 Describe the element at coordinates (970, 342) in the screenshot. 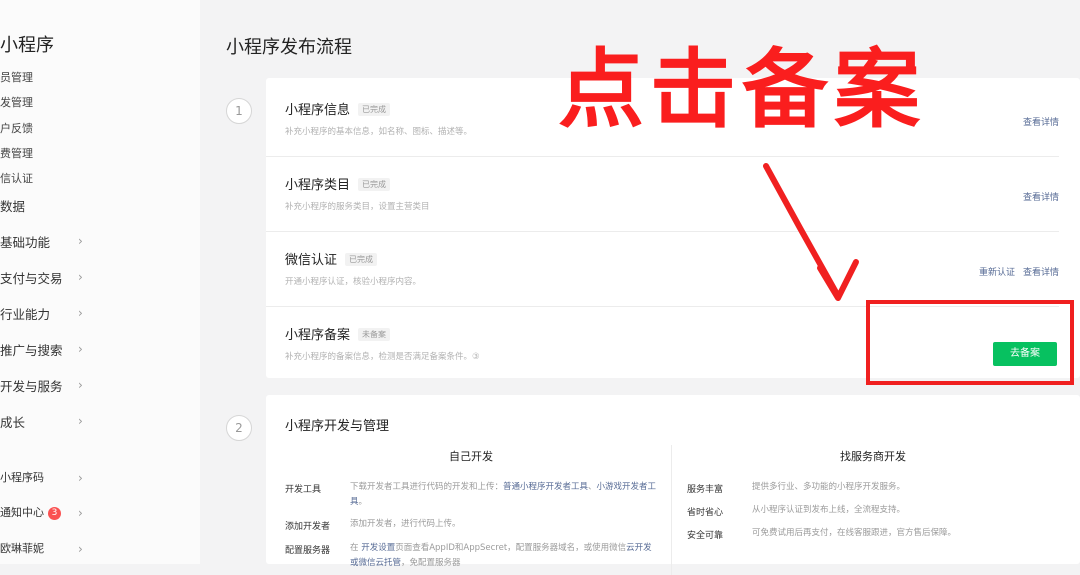

I see `annotation-highlight-box` at that location.